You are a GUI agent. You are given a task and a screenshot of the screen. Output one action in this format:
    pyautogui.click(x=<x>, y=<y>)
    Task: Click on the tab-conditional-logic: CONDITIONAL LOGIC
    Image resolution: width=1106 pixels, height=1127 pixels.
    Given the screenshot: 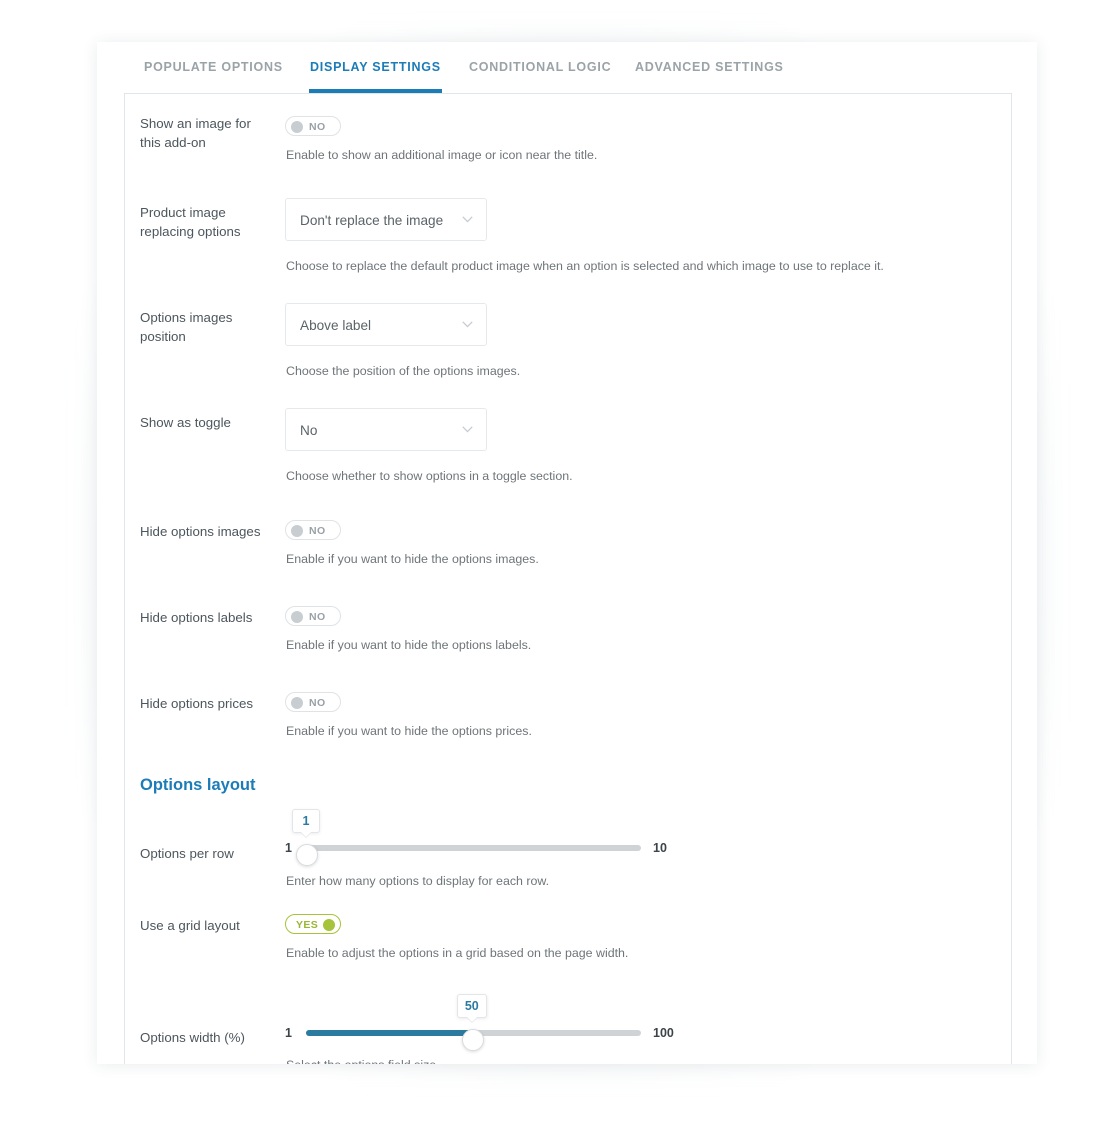 What is the action you would take?
    pyautogui.click(x=540, y=67)
    